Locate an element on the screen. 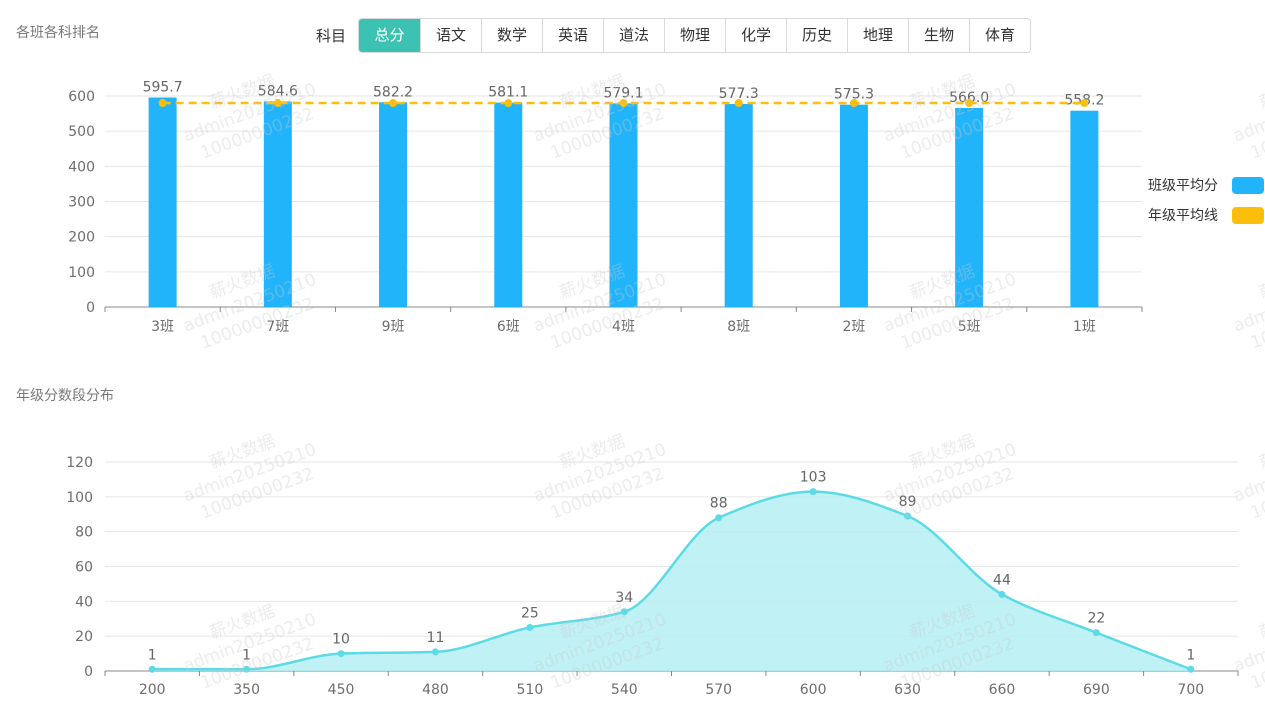 The image size is (1265, 721). subject-tab: 总分 is located at coordinates (390, 35).